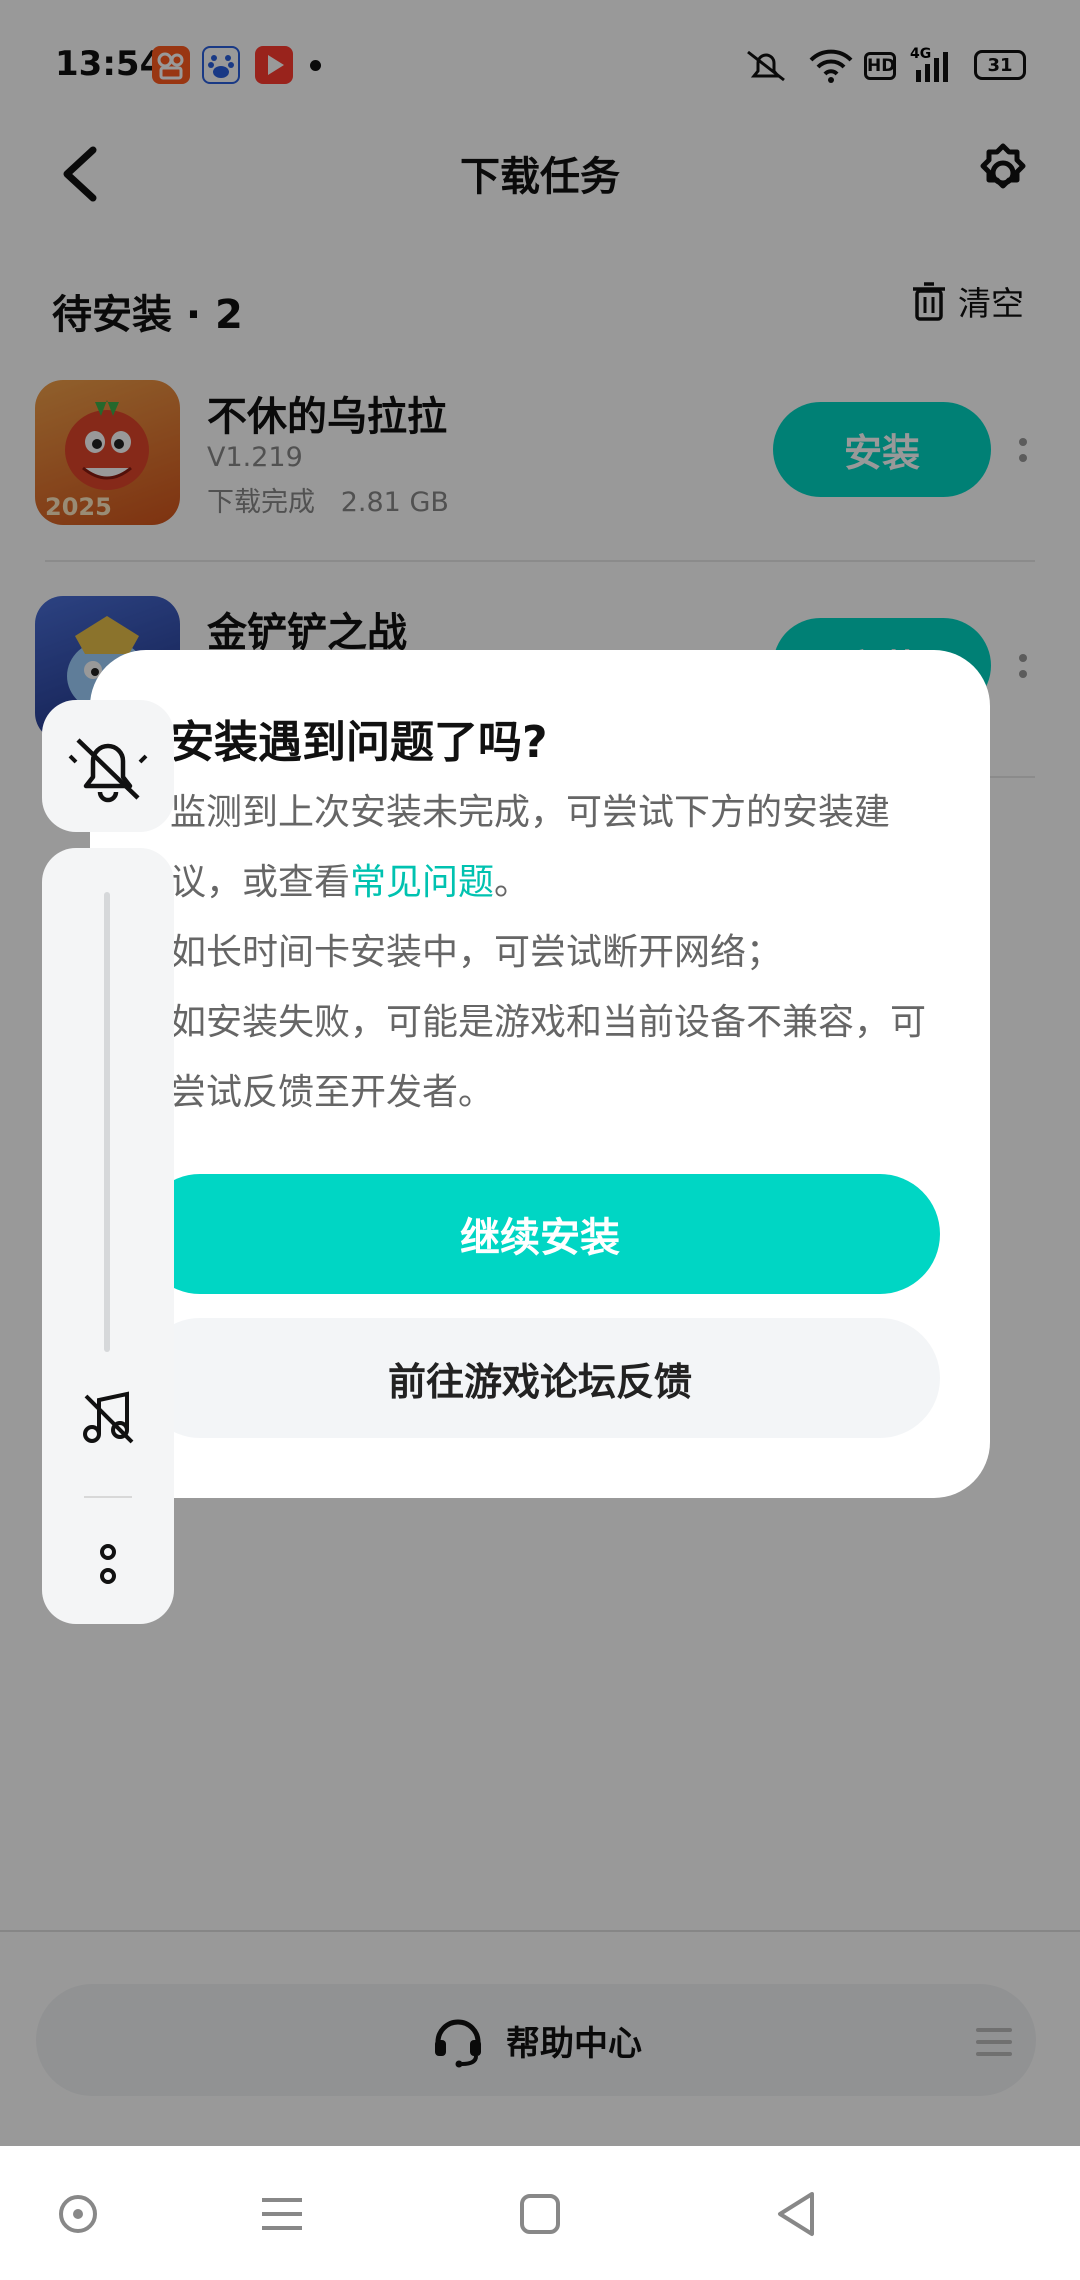 The height and width of the screenshot is (2280, 1080). Describe the element at coordinates (108, 1420) in the screenshot. I see `music-off-icon` at that location.